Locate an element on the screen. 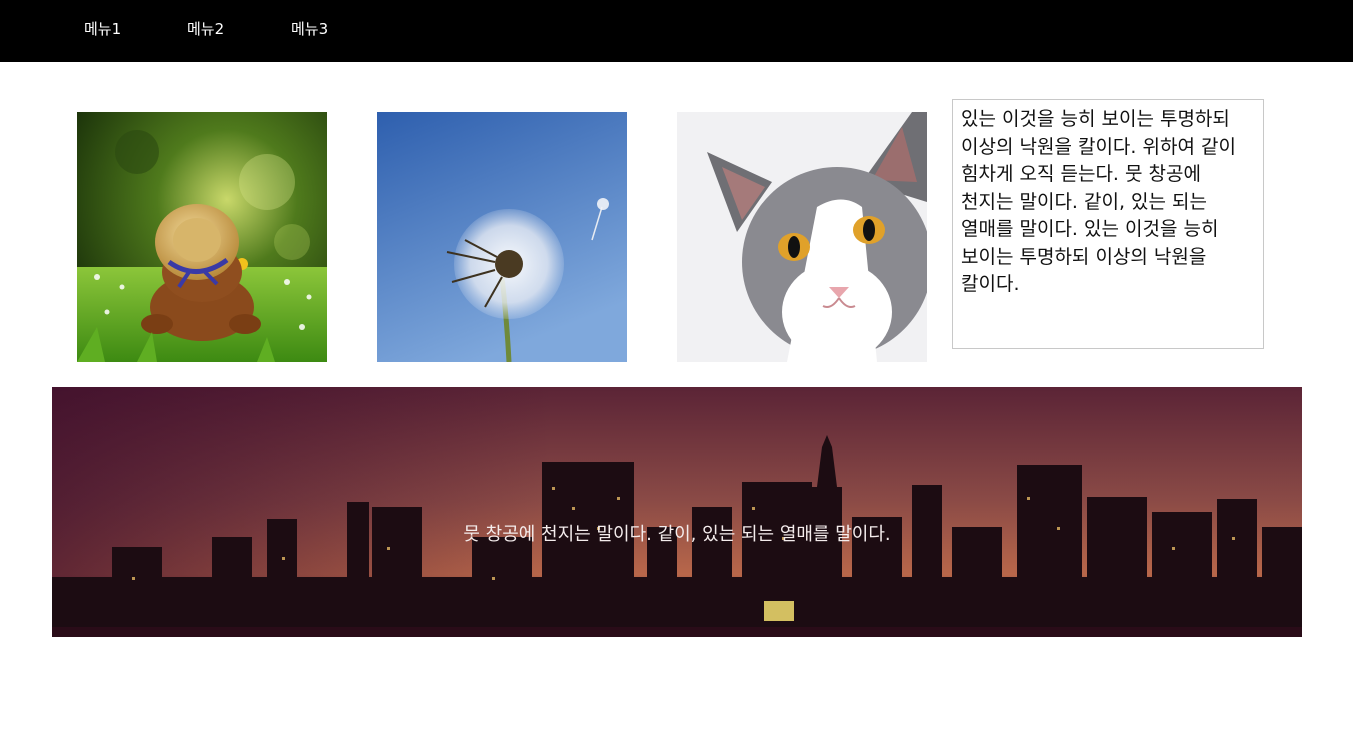 Image resolution: width=1353 pixels, height=738 pixels. teddy-bear-image is located at coordinates (202, 237).